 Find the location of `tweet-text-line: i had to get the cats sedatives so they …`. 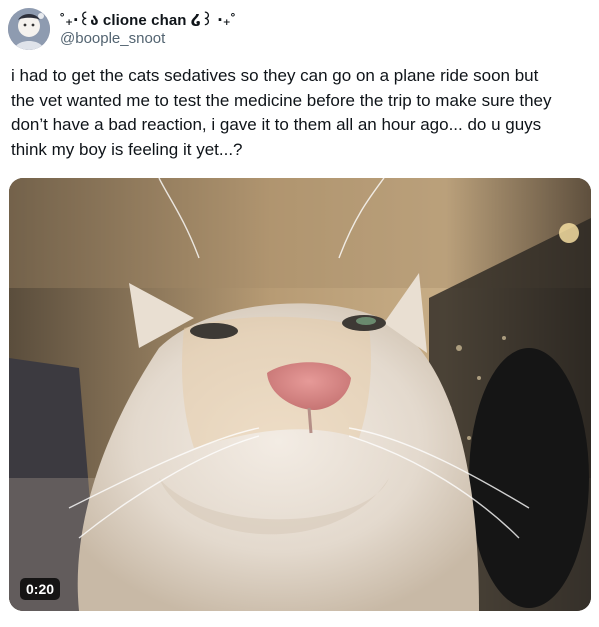

tweet-text-line: i had to get the cats sedatives so they … is located at coordinates (275, 75).